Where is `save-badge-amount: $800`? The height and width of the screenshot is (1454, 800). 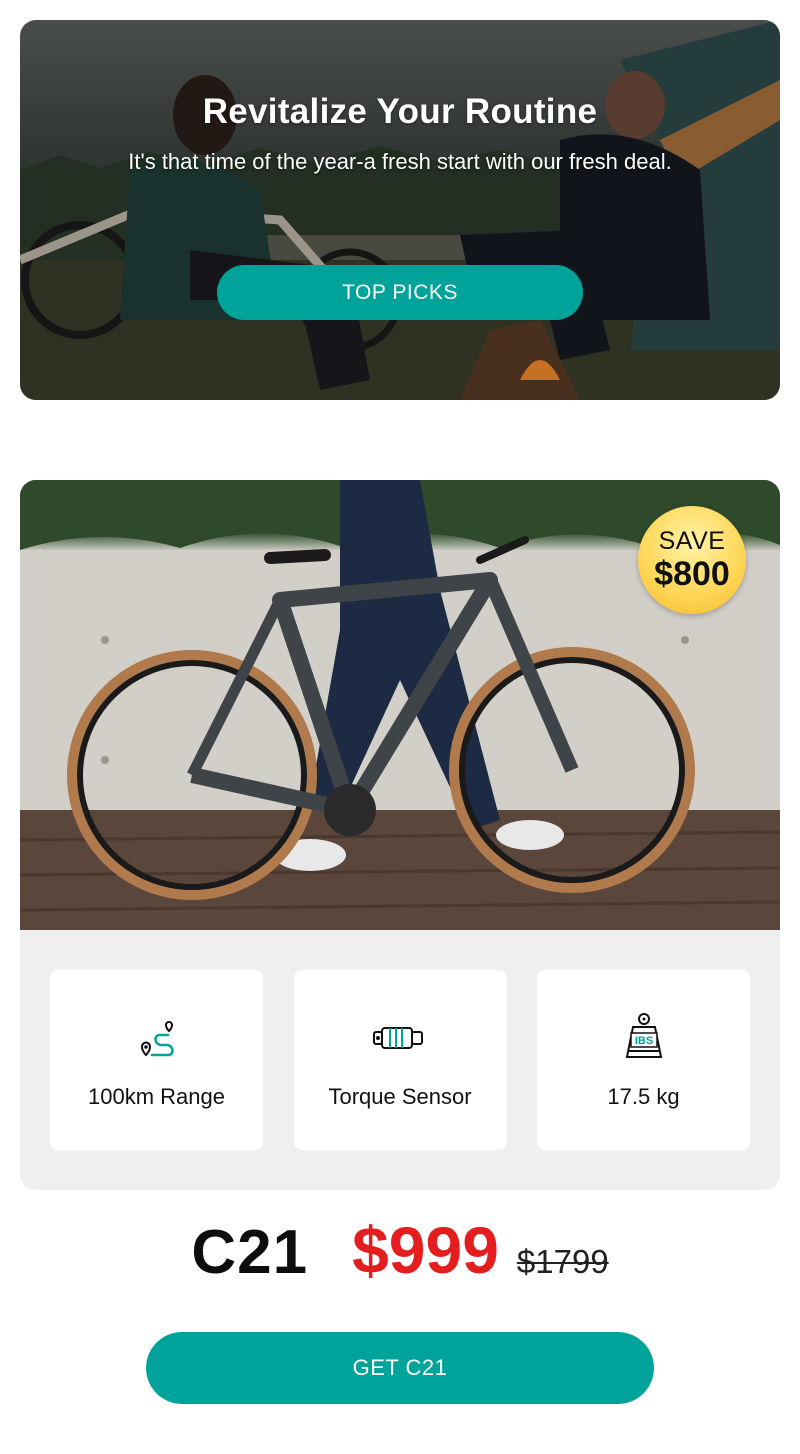 save-badge-amount: $800 is located at coordinates (692, 574).